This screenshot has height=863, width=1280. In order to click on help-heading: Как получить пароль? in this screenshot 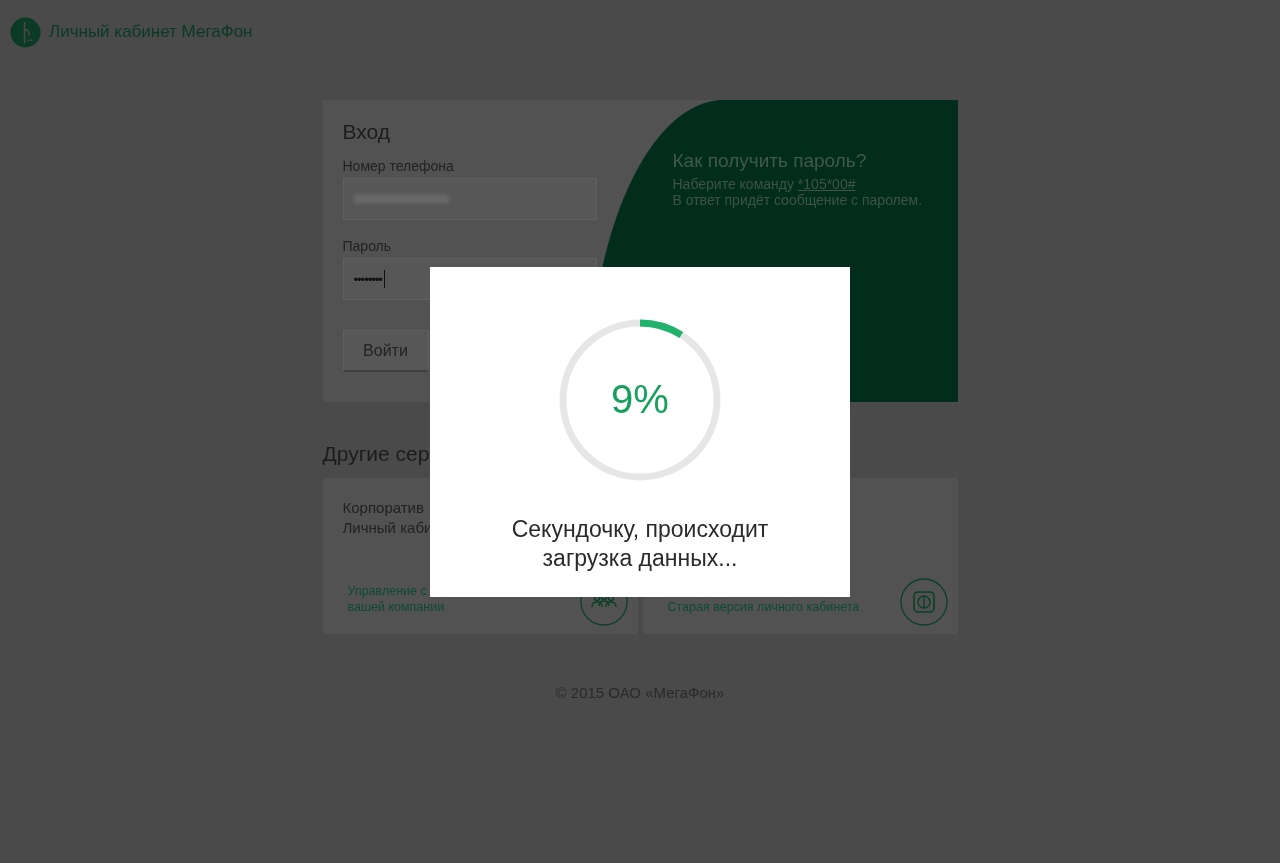, I will do `click(770, 161)`.